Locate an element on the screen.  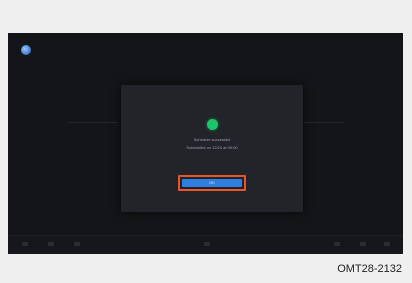
bottom-navigation-bar is located at coordinates (205, 244).